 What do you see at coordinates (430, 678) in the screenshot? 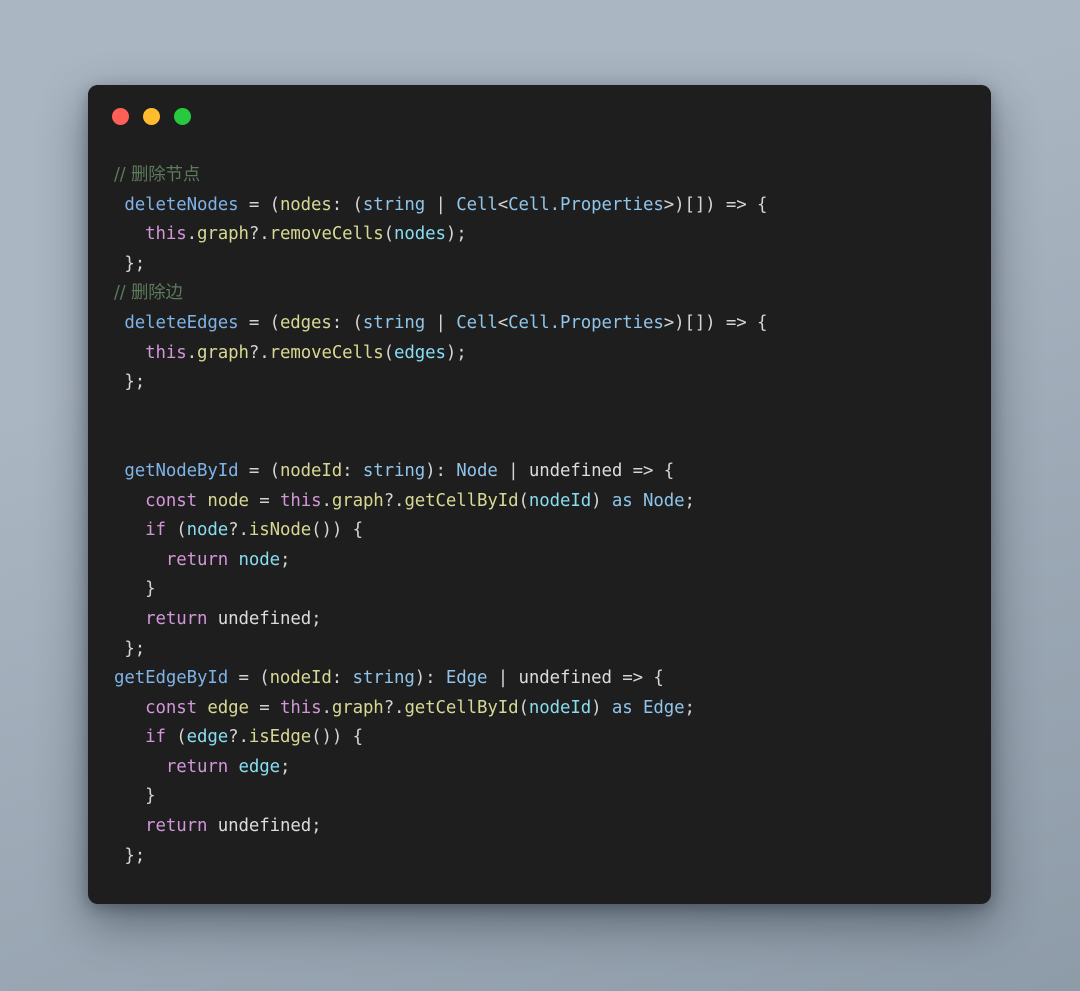
I see `code-token: ):` at bounding box center [430, 678].